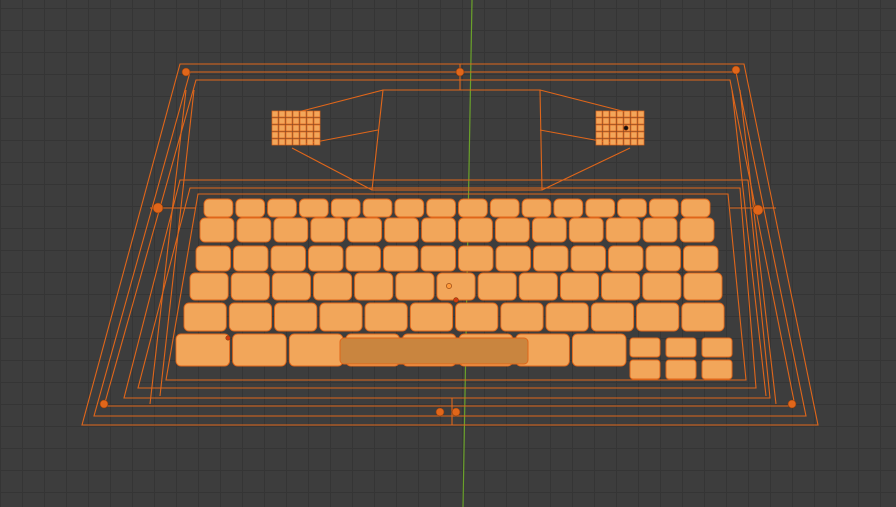 The width and height of the screenshot is (896, 507). I want to click on display-mount, so click(457, 140).